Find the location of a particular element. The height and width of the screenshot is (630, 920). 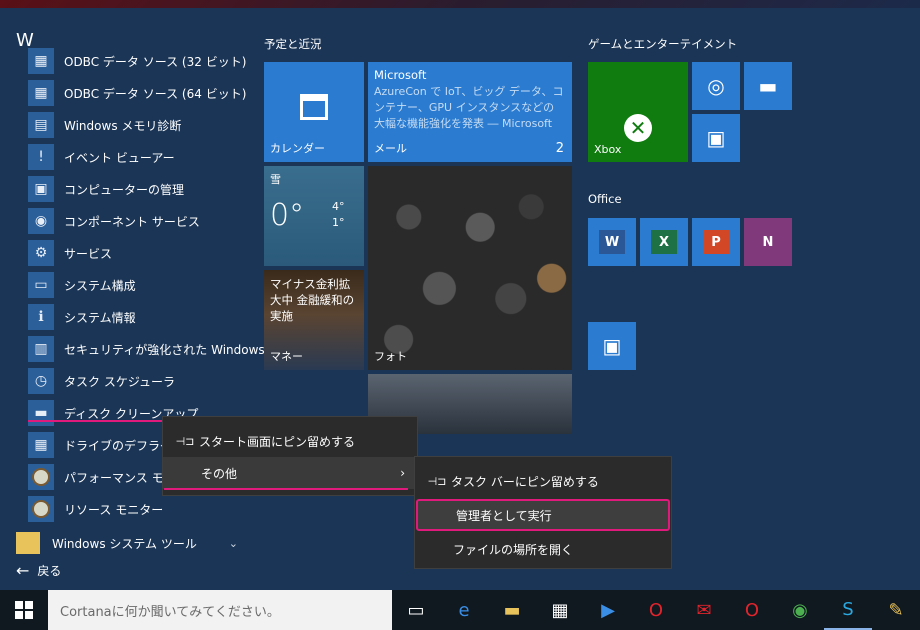

back-label: 戻る is located at coordinates (49, 571).